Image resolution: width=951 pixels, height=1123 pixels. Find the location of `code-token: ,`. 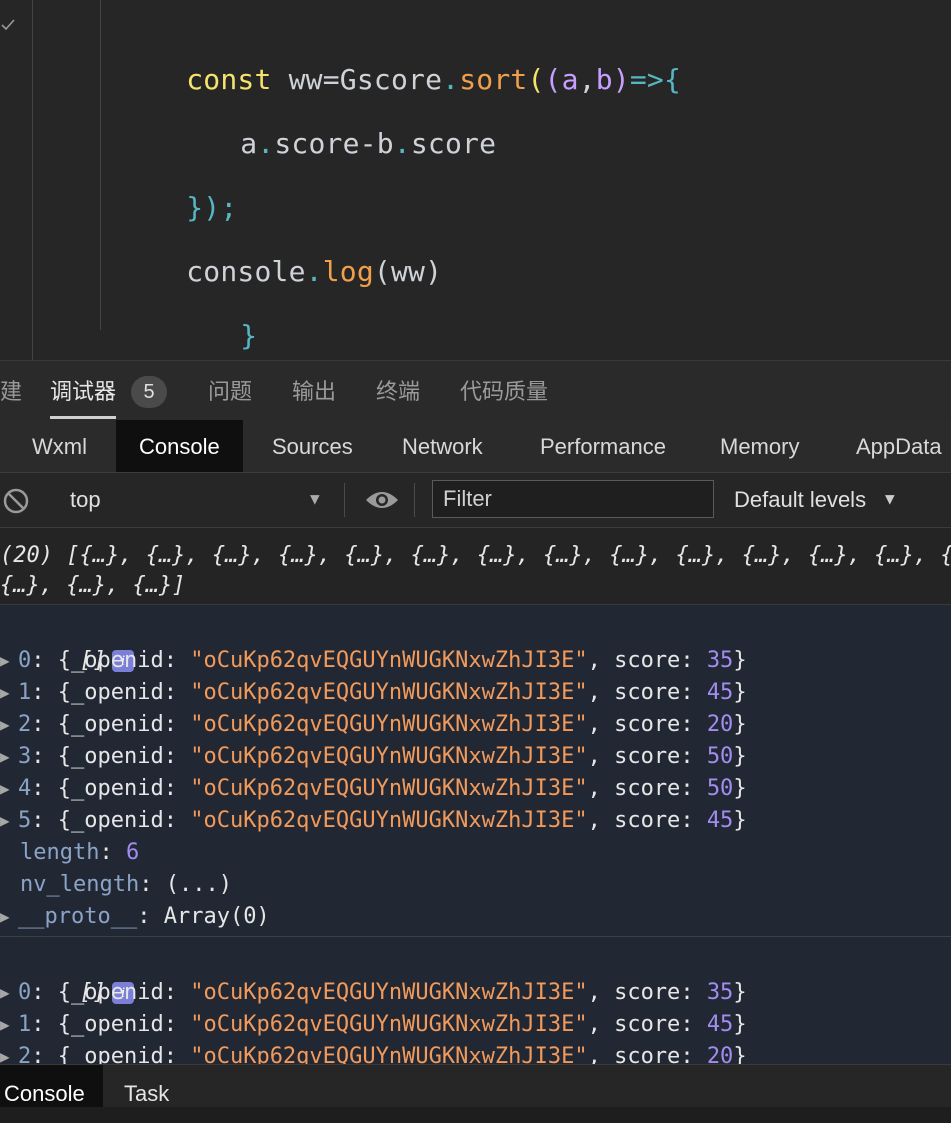

code-token: , is located at coordinates (587, 79).